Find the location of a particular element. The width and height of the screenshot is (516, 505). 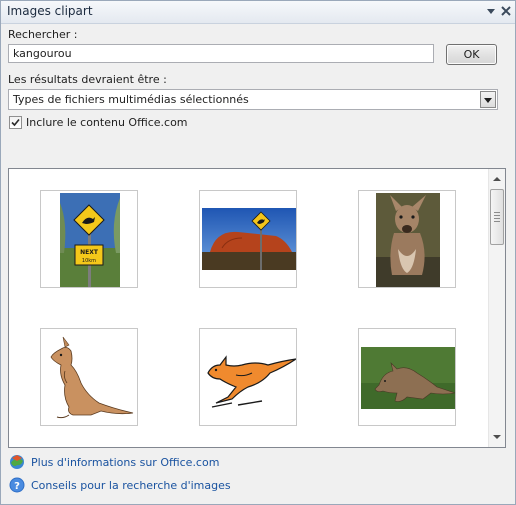

dropdown-arrow-icon is located at coordinates (488, 99).